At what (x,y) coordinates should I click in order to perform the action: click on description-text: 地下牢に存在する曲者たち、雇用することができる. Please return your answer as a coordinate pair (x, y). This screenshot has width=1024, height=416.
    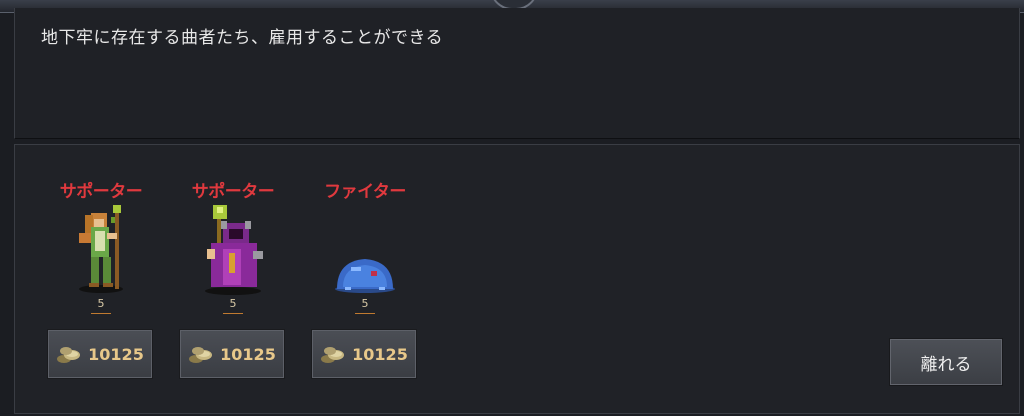
    Looking at the image, I should click on (242, 38).